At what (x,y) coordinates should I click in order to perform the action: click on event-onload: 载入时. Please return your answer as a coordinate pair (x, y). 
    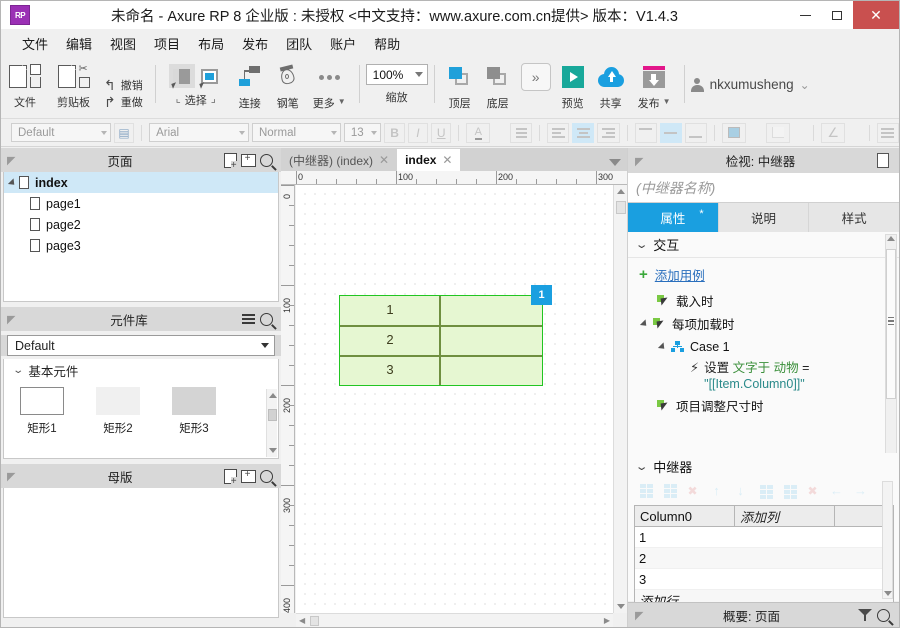
    Looking at the image, I should click on (763, 300).